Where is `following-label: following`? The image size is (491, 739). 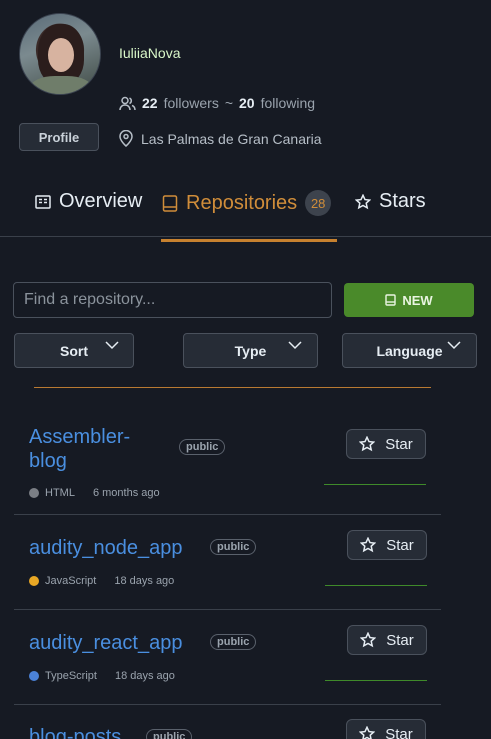 following-label: following is located at coordinates (288, 103).